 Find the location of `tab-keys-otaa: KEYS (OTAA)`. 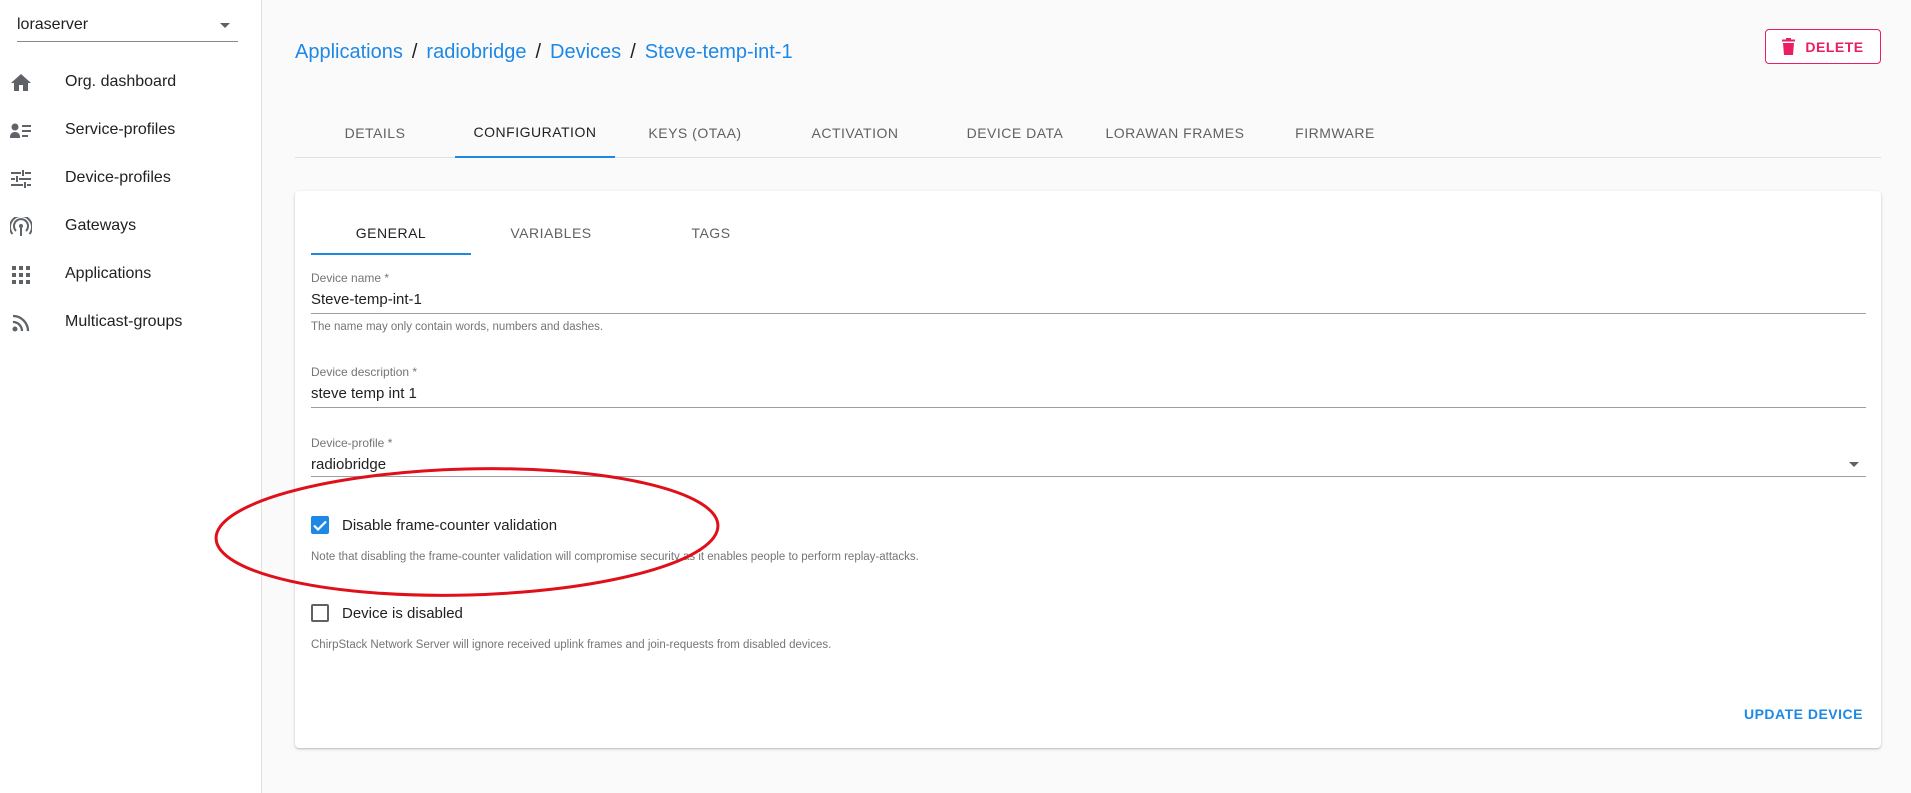

tab-keys-otaa: KEYS (OTAA) is located at coordinates (695, 132).